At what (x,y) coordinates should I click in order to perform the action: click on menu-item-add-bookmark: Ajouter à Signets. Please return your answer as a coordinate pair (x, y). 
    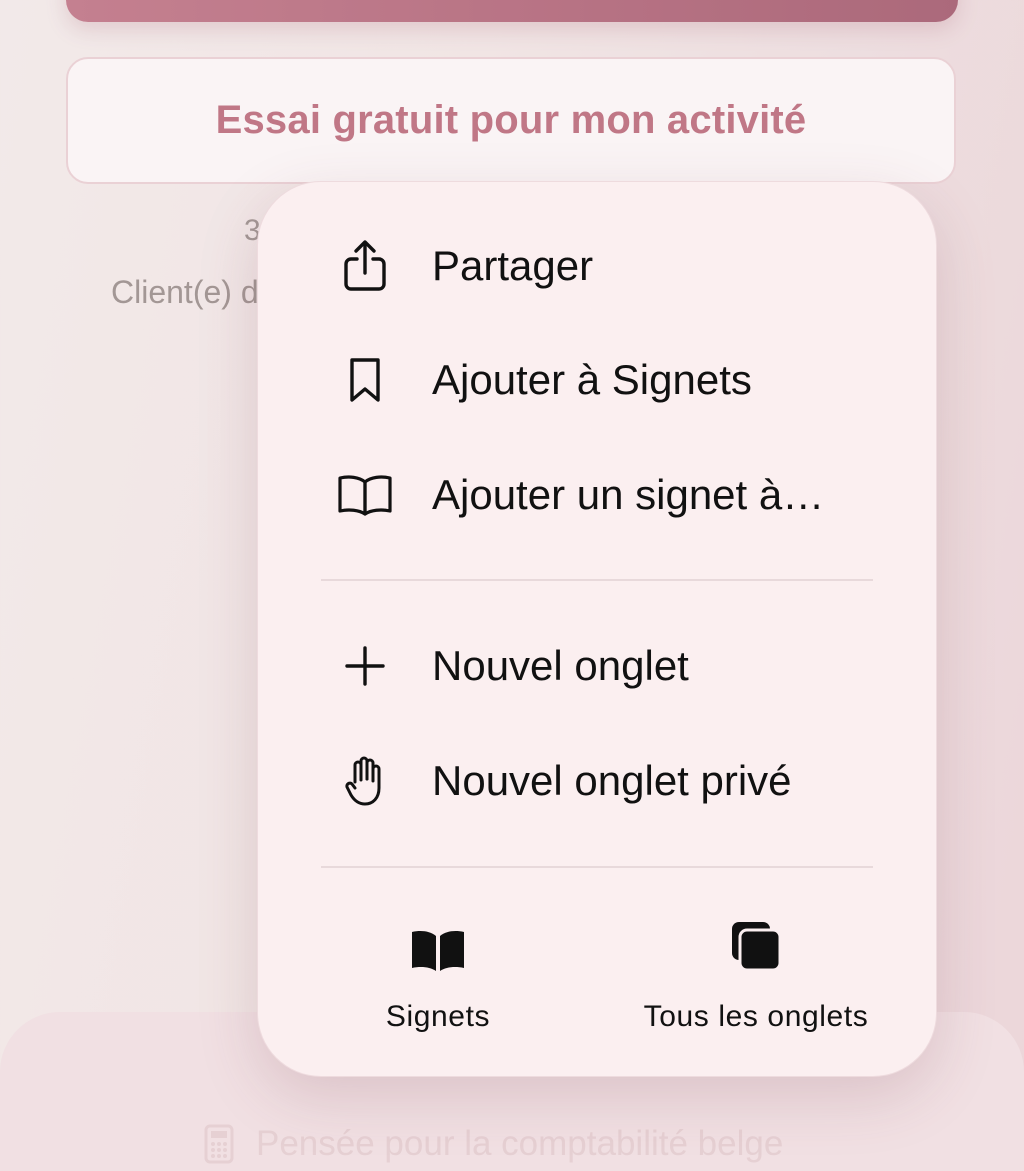
    Looking at the image, I should click on (598, 380).